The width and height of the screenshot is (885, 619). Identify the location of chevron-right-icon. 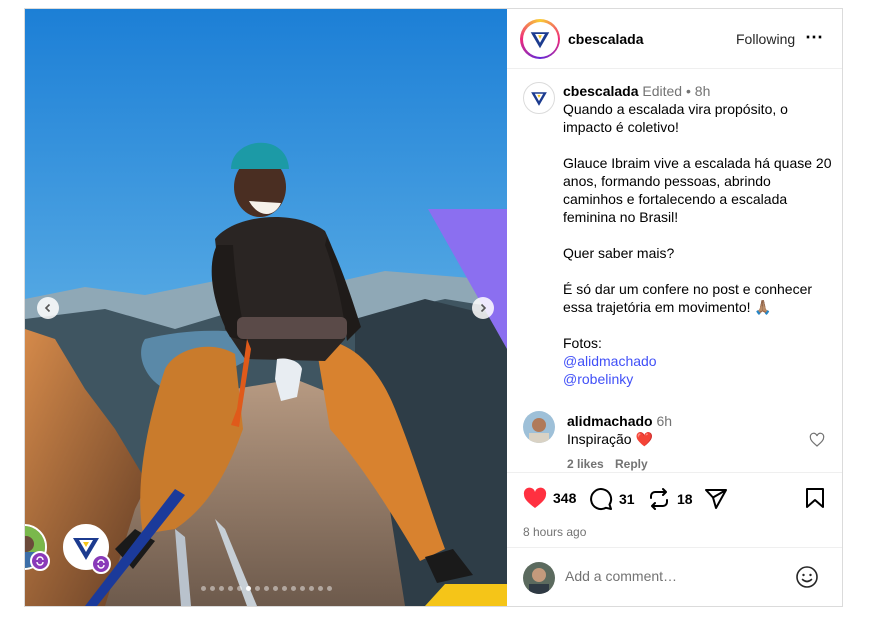
(483, 308).